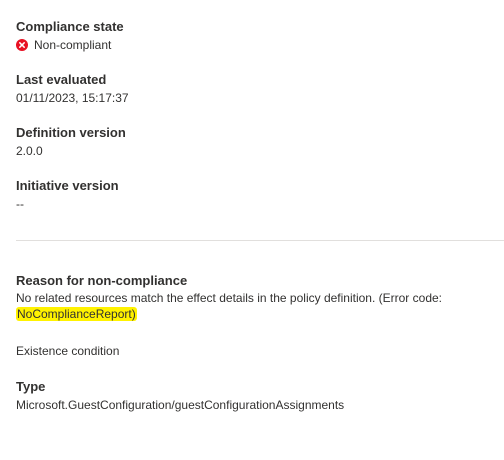 This screenshot has height=460, width=504. Describe the element at coordinates (67, 185) in the screenshot. I see `initiative-version-label: Initiative version` at that location.